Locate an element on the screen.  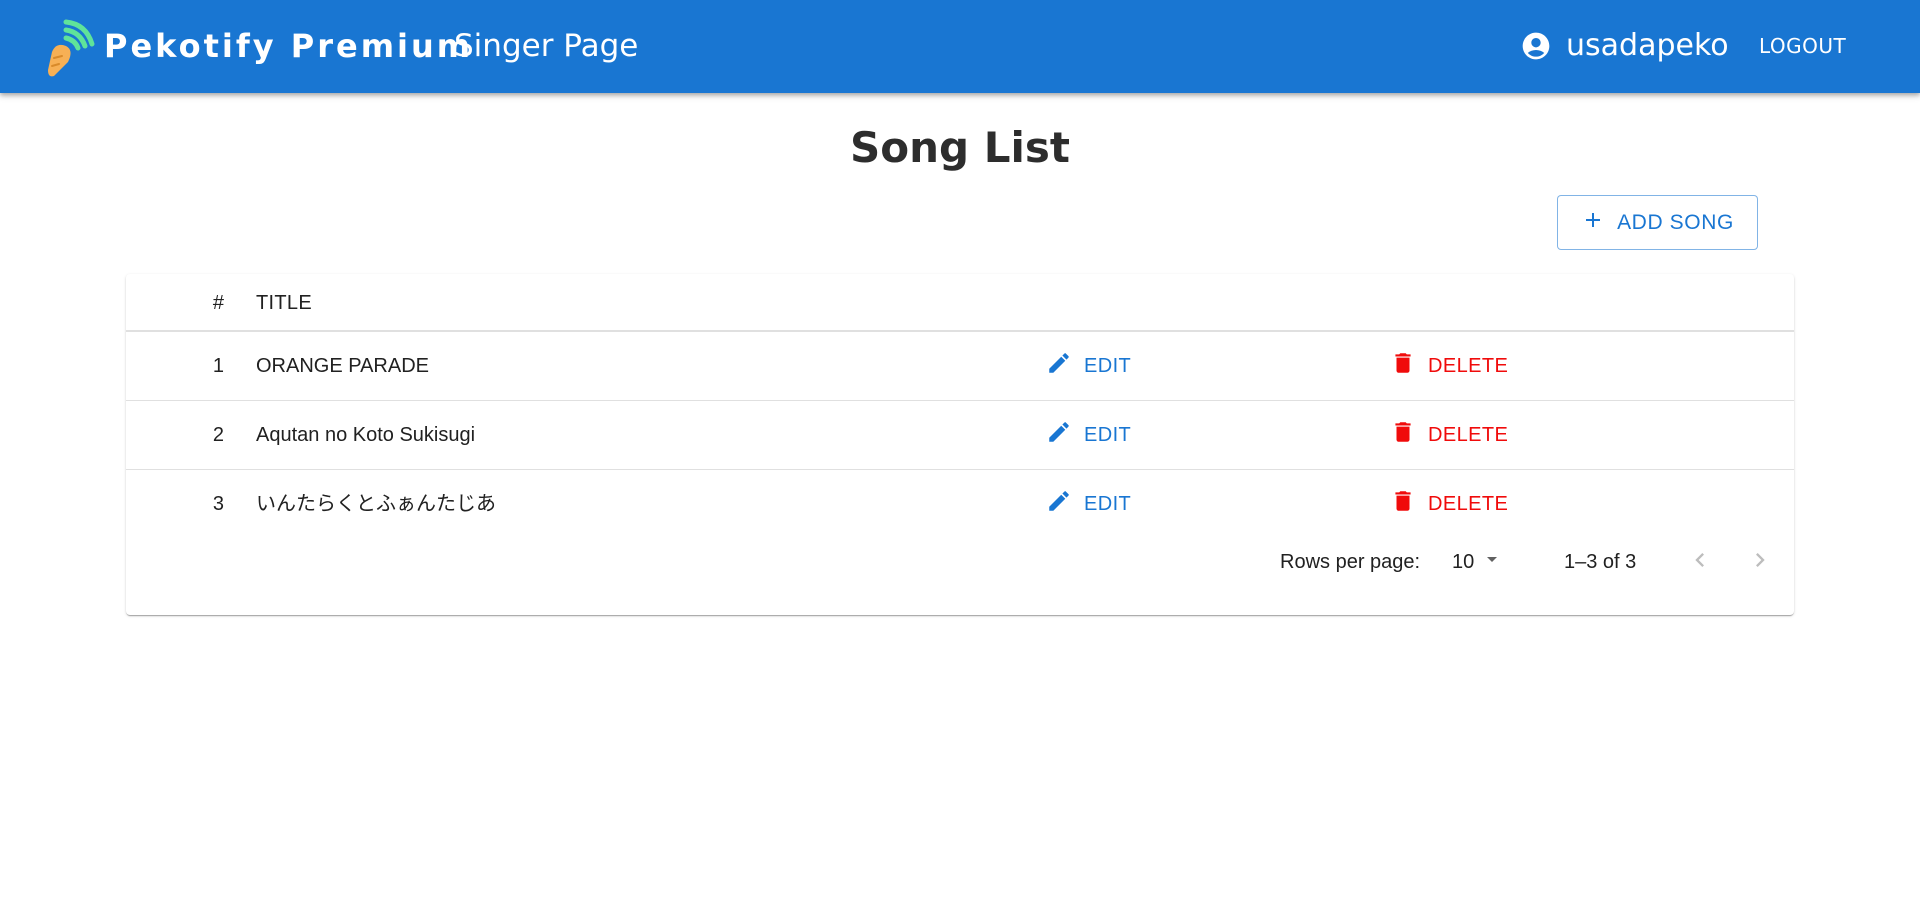
previous-page-button is located at coordinates (1700, 562).